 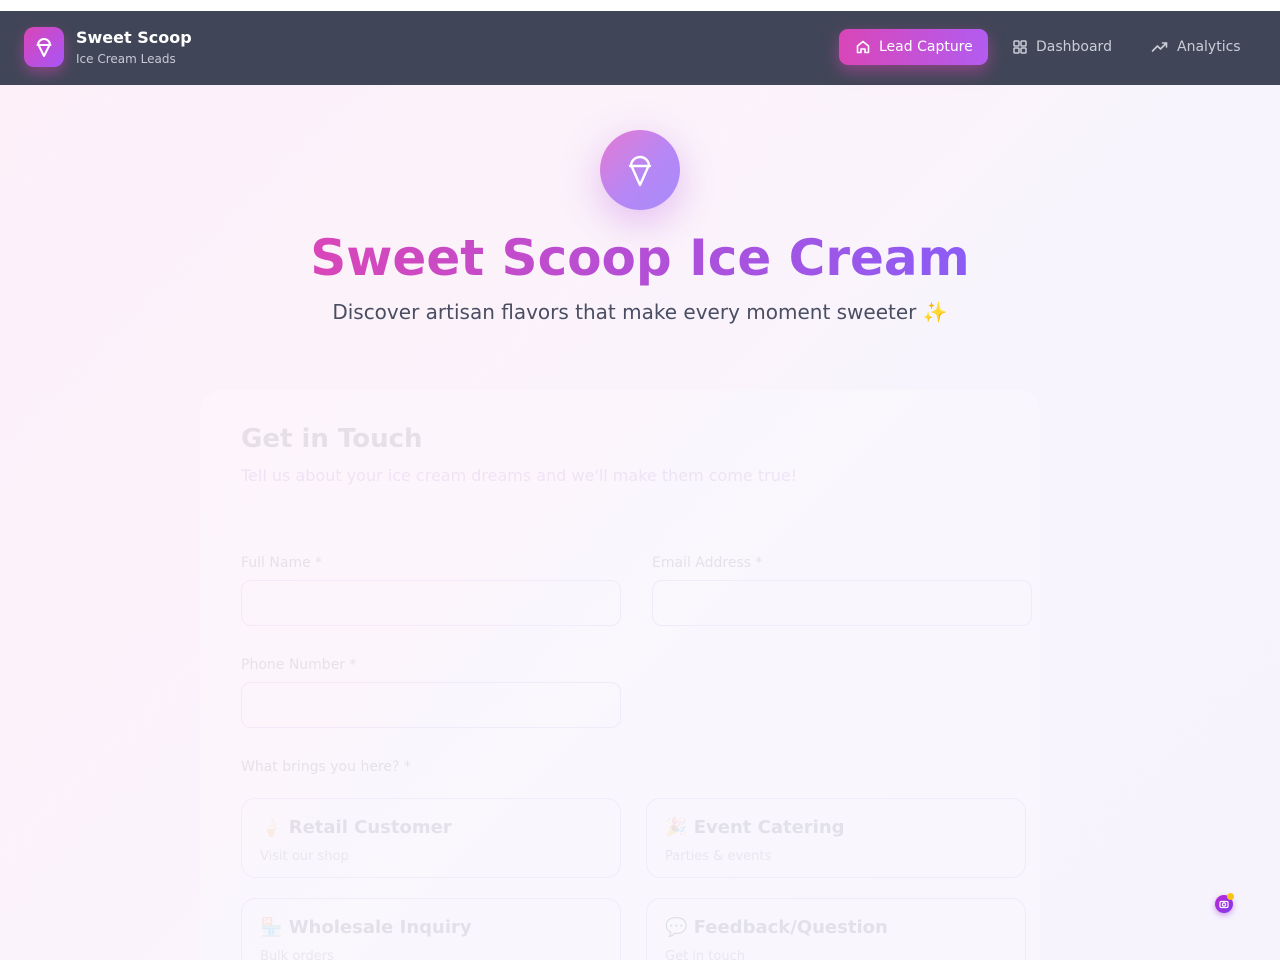 I want to click on option-title: 🎉 Event Catering, so click(x=755, y=827).